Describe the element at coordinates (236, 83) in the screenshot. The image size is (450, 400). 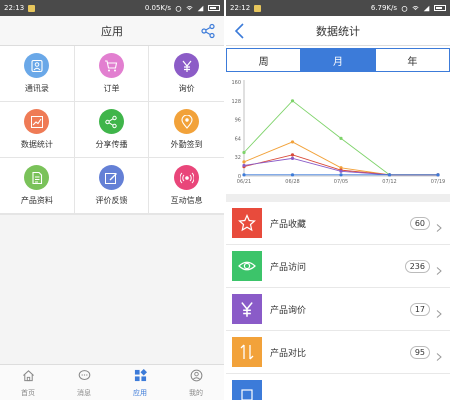
I see `y-tick-label: 160` at that location.